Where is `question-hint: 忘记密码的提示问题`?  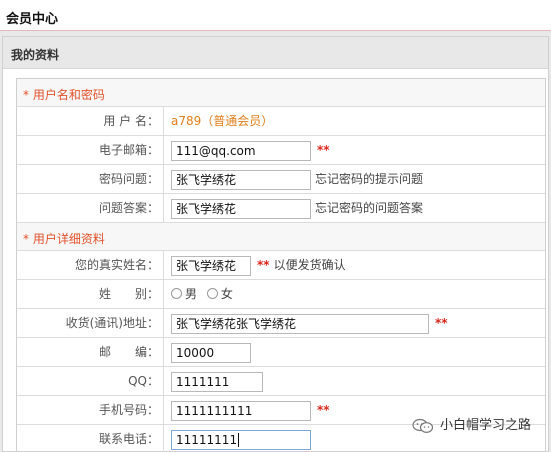 question-hint: 忘记密码的提示问题 is located at coordinates (369, 179).